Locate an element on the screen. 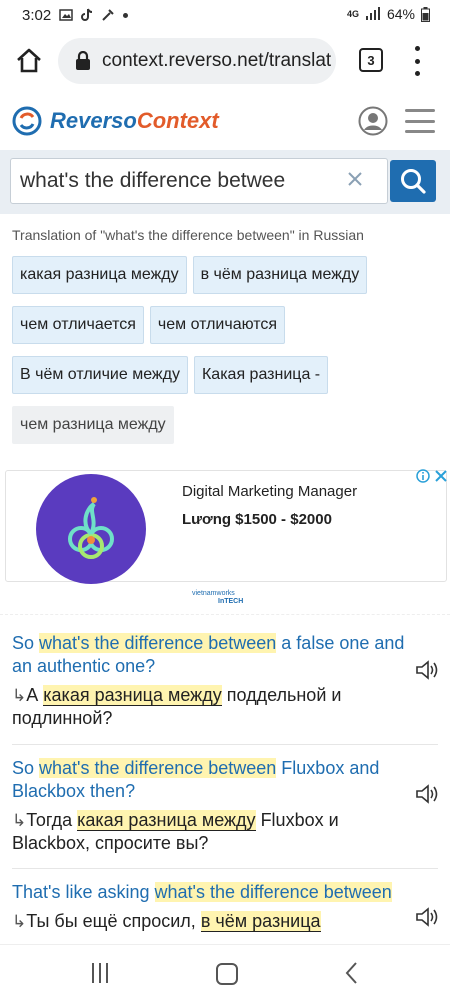 The height and width of the screenshot is (1001, 450). peacock-logo-icon is located at coordinates (91, 528).